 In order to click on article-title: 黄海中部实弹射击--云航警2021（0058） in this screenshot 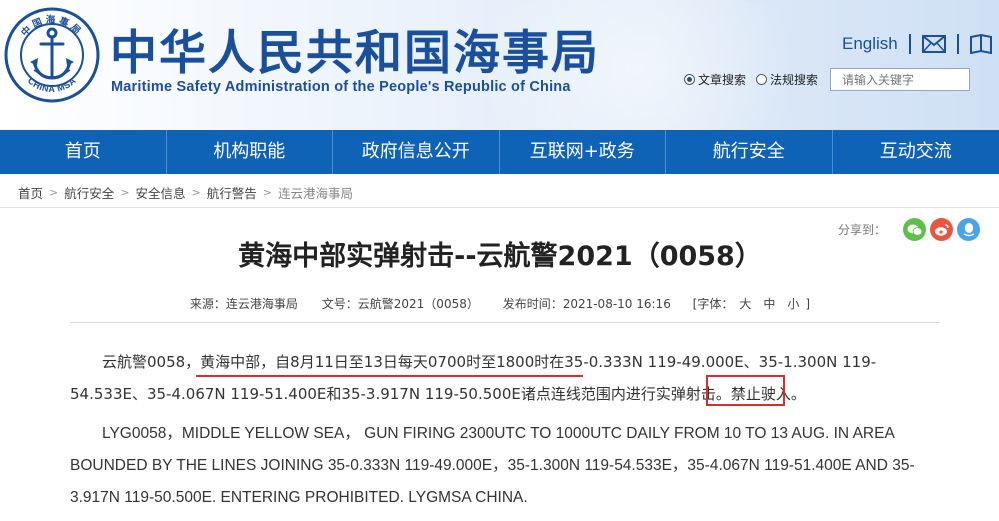, I will do `click(500, 256)`.